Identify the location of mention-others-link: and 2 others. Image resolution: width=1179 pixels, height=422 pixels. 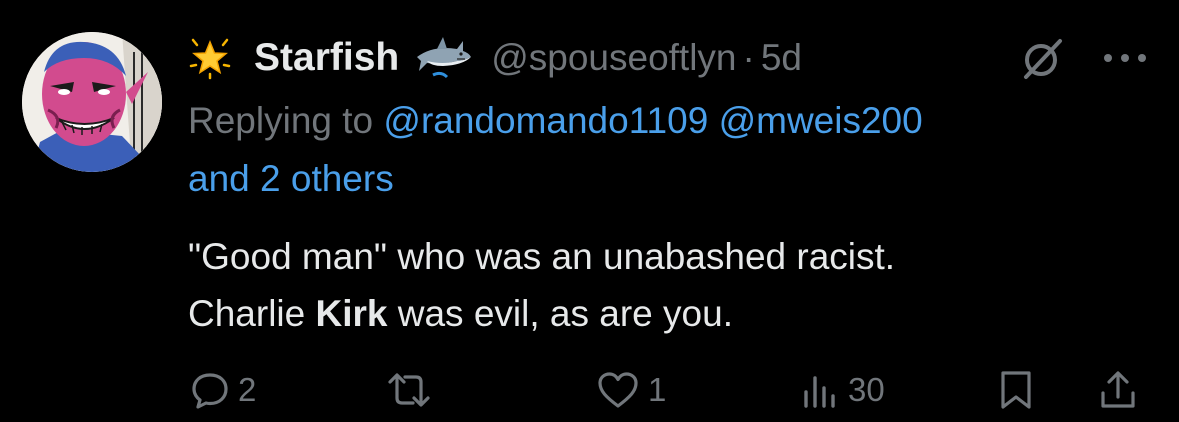
(291, 178).